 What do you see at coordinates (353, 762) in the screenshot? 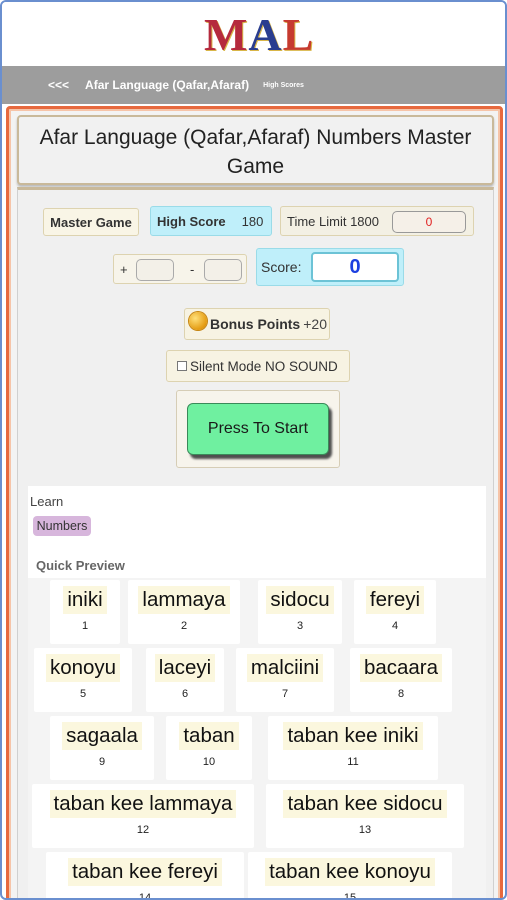
I see `word-number: 11` at bounding box center [353, 762].